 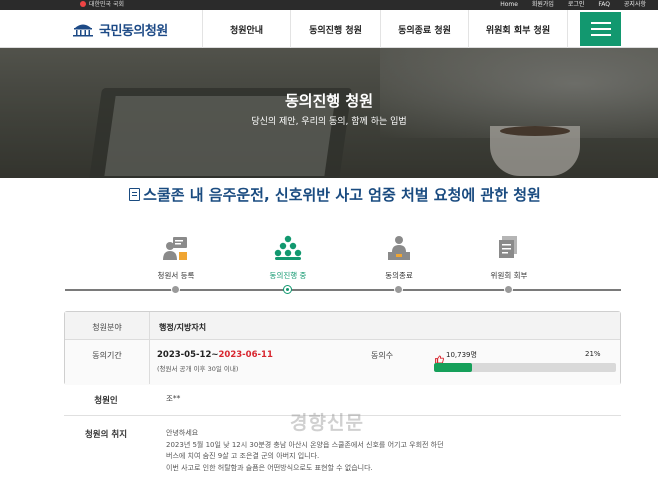 I want to click on site-logo: 국민동의청원, so click(x=120, y=29).